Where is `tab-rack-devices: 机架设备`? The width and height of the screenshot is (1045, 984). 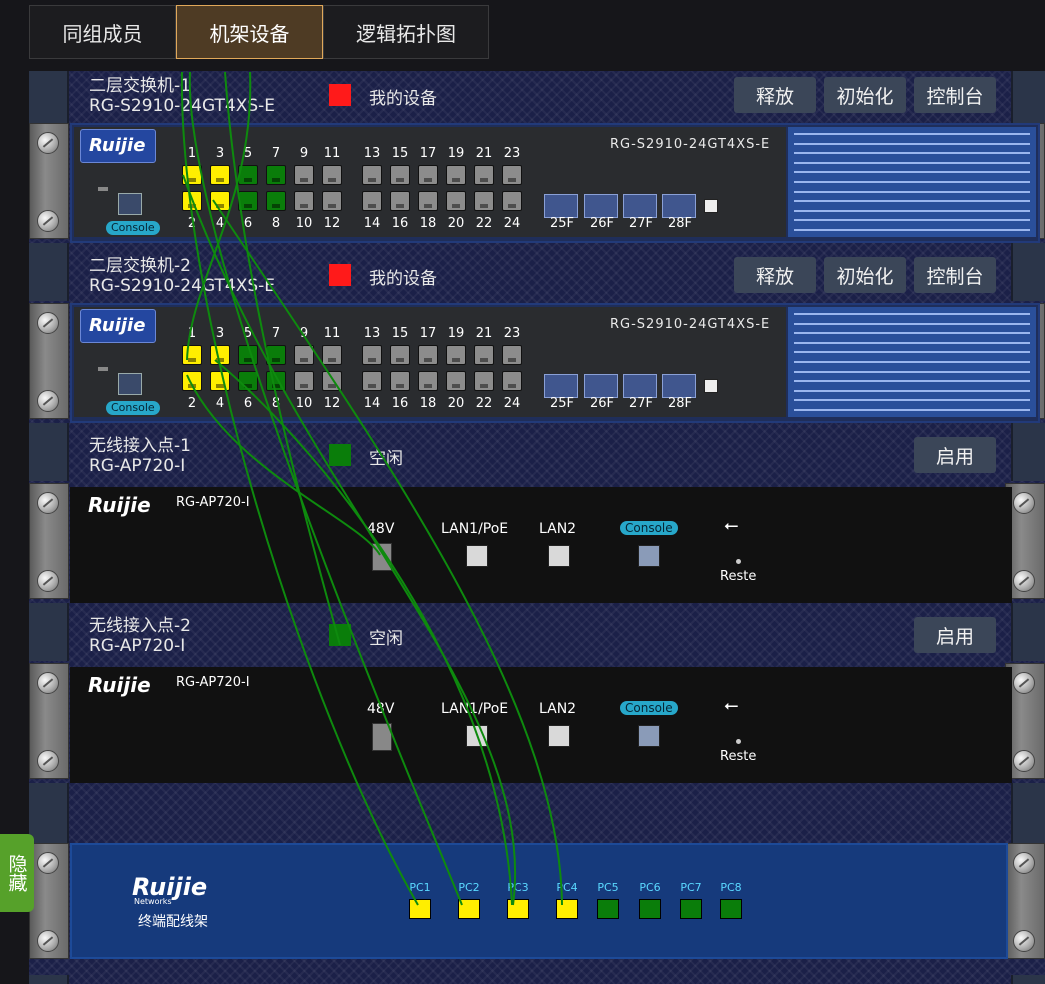 tab-rack-devices: 机架设备 is located at coordinates (249, 32).